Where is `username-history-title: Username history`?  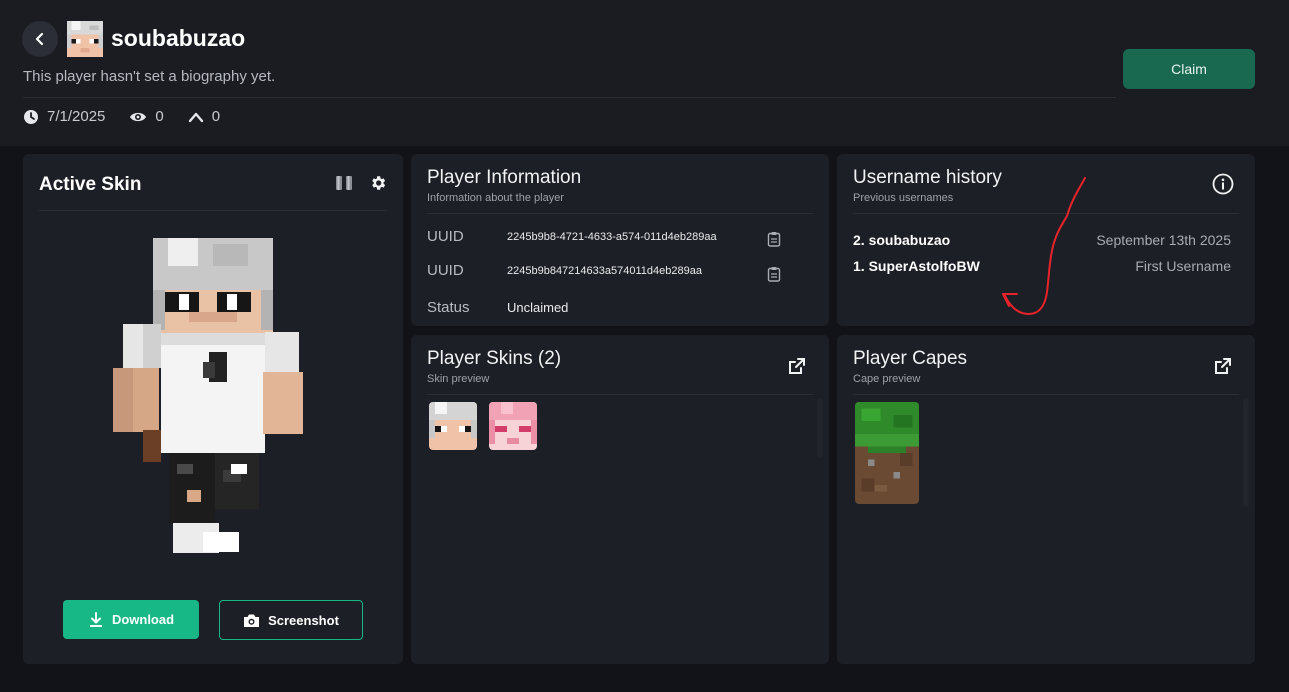 username-history-title: Username history is located at coordinates (927, 177).